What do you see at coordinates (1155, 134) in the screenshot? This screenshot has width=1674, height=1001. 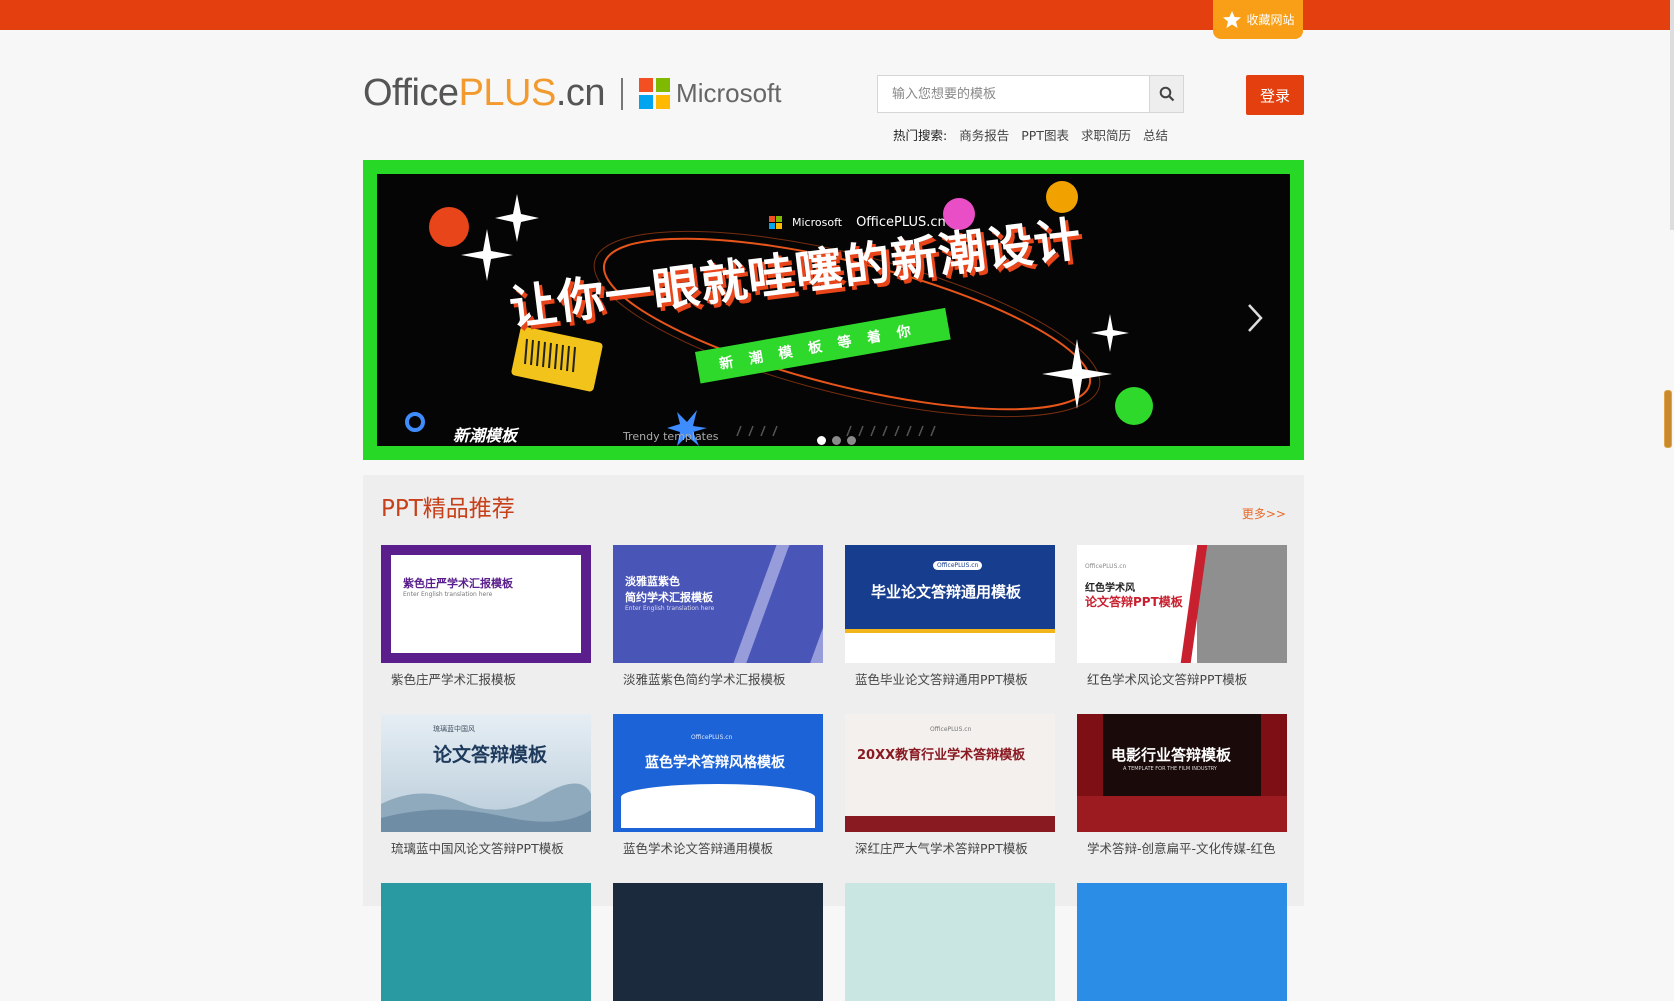 I see `hot-search-tag: 总结` at bounding box center [1155, 134].